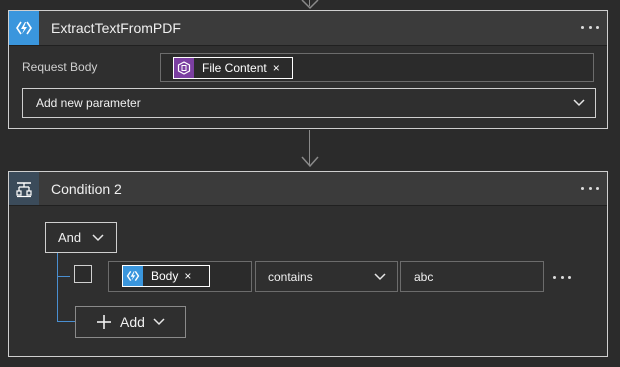 The image size is (620, 367). I want to click on condition-card-more-icon, so click(590, 188).